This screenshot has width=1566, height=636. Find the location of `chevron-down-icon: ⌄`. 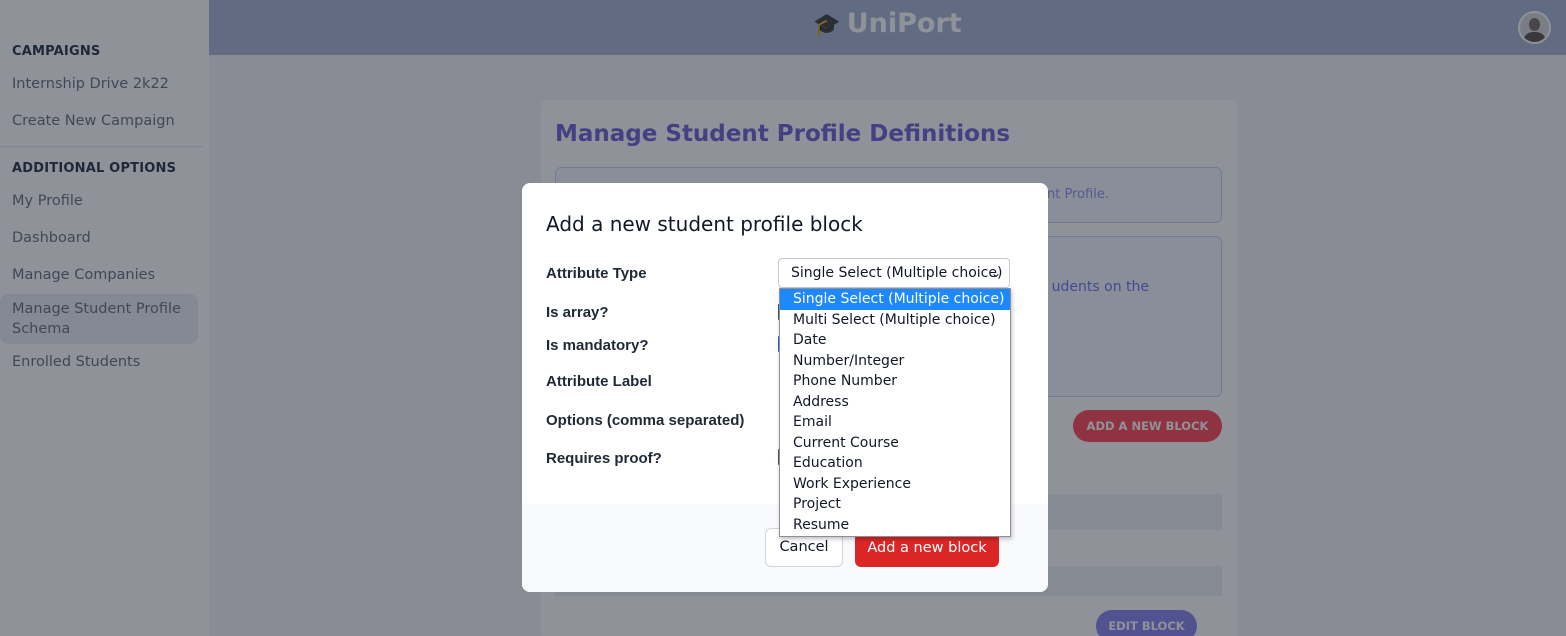

chevron-down-icon: ⌄ is located at coordinates (995, 273).